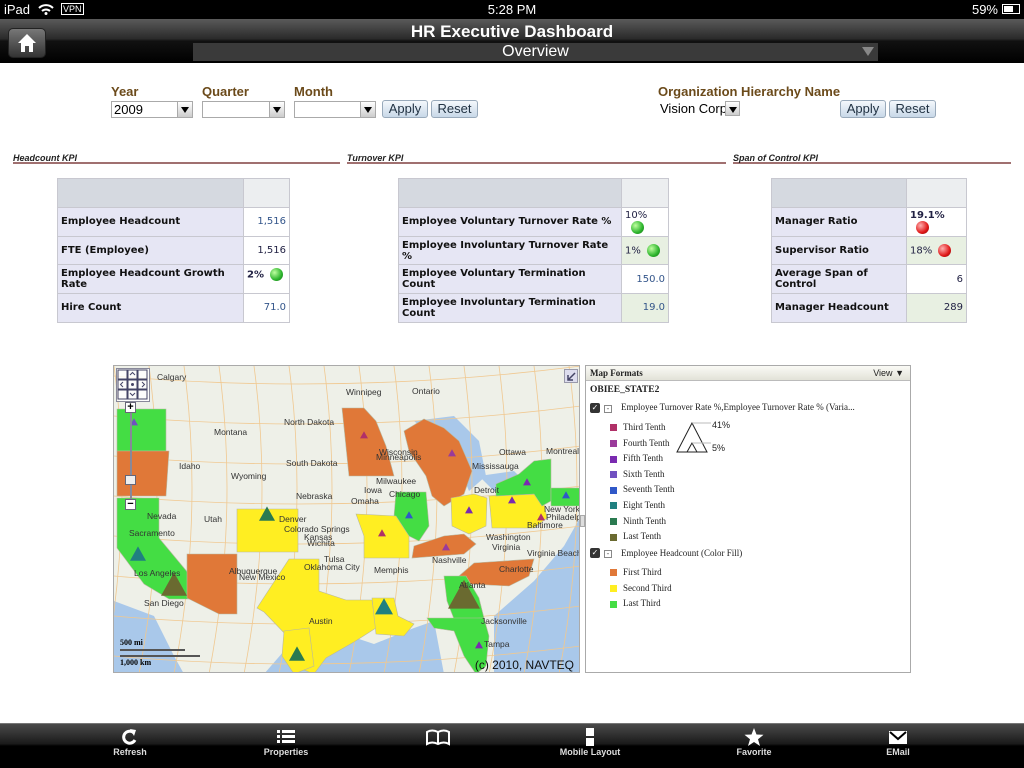  What do you see at coordinates (130, 480) in the screenshot?
I see `zoom-slider-thumb` at bounding box center [130, 480].